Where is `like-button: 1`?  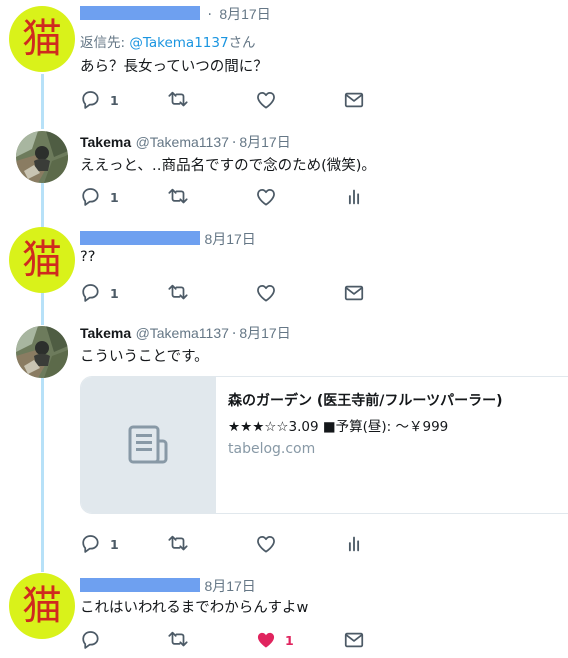 like-button: 1 is located at coordinates (274, 640).